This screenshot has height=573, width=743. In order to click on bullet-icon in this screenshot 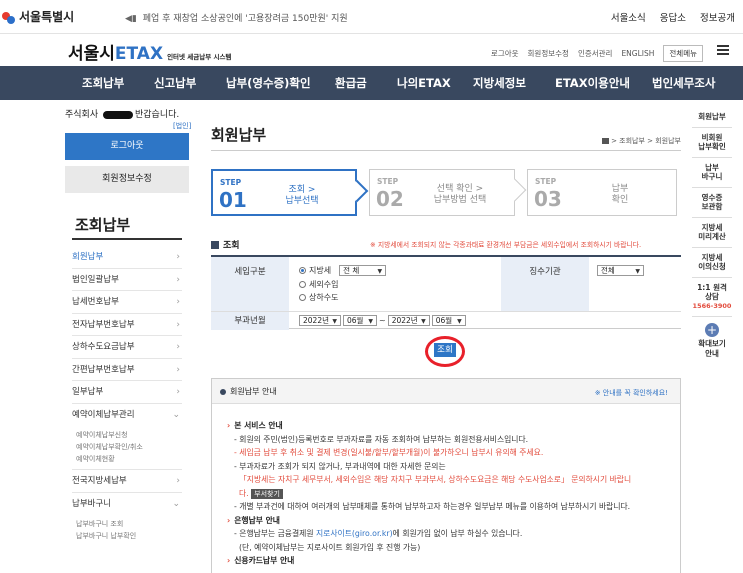, I will do `click(223, 391)`.